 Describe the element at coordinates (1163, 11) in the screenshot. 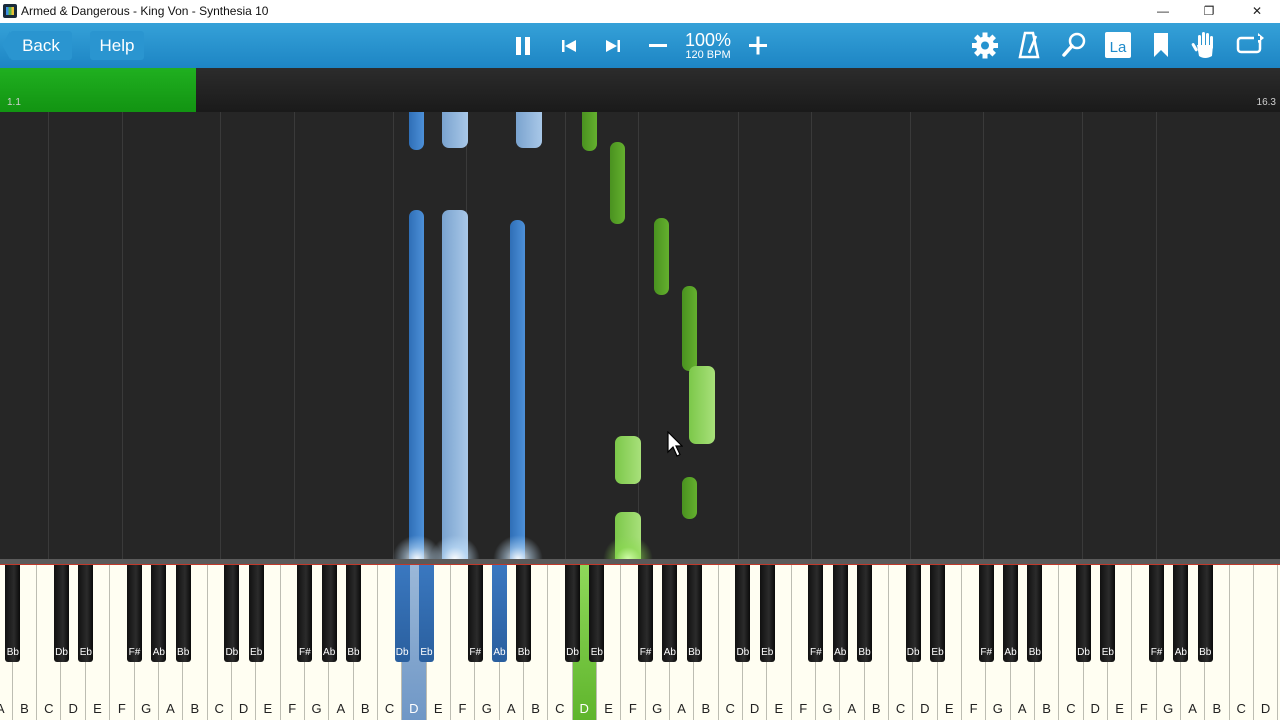

I see `minimize-button: —` at that location.